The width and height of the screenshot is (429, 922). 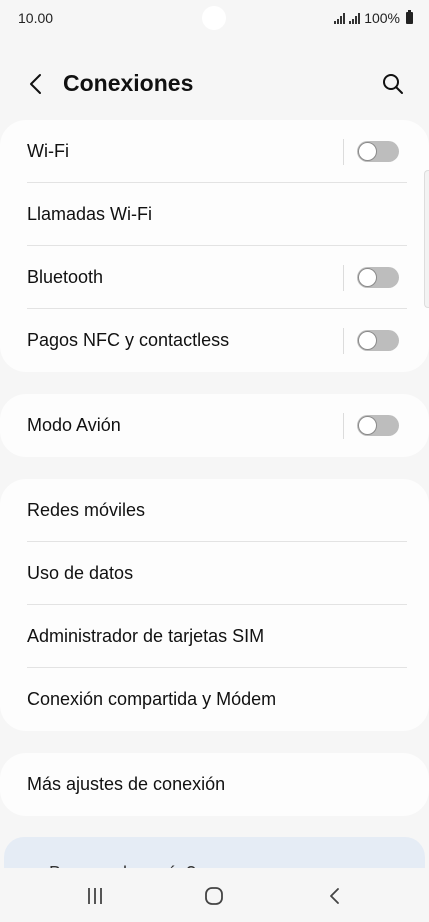 I want to click on wifi-label: Wi-Fi, so click(x=48, y=151).